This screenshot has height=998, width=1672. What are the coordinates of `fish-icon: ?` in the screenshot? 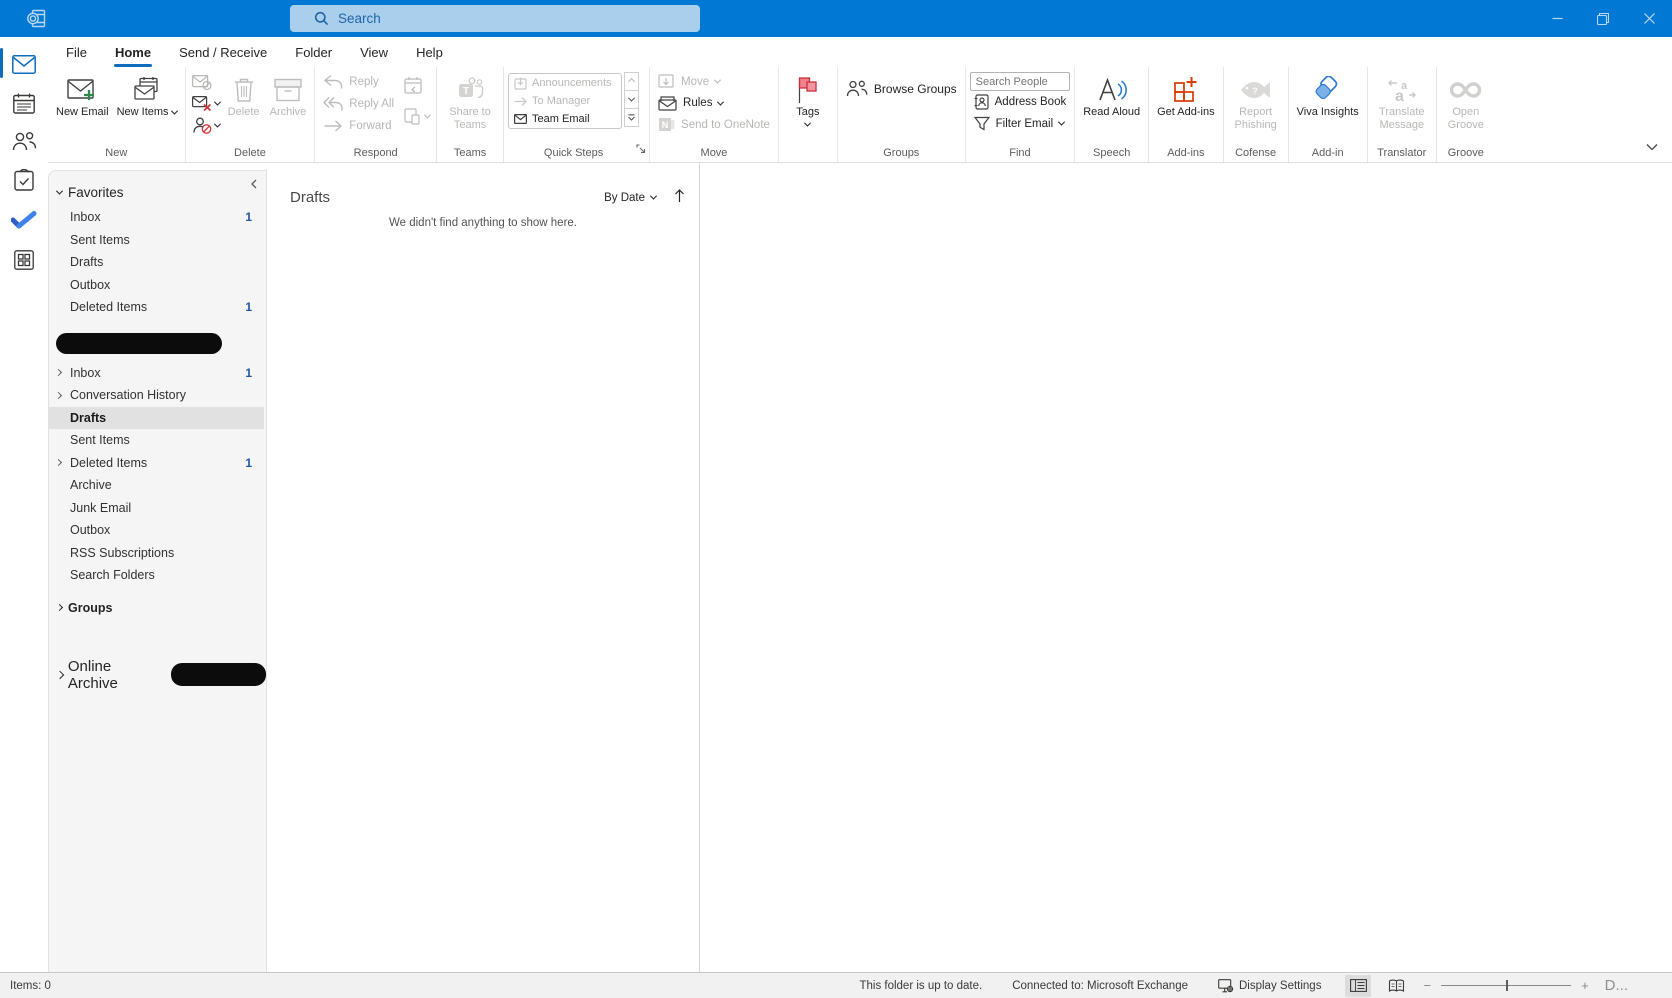 It's located at (1256, 90).